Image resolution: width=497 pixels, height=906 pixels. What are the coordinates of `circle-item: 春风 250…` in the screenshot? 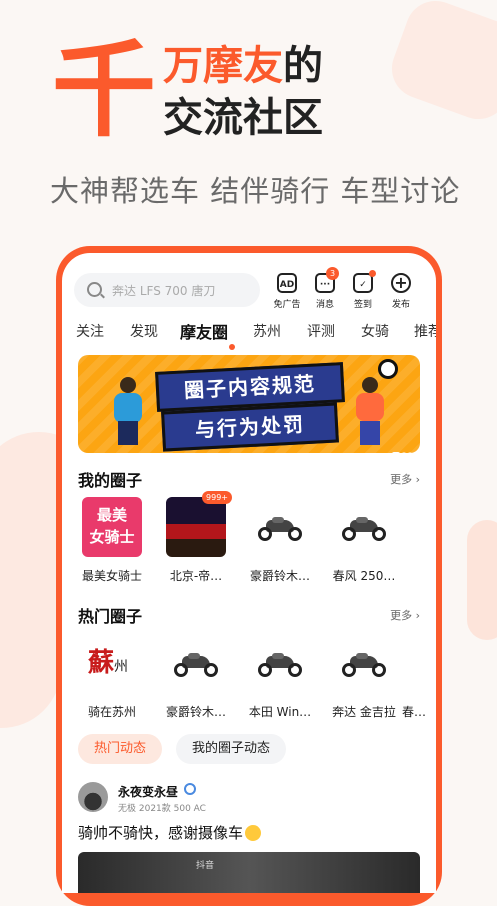 It's located at (364, 540).